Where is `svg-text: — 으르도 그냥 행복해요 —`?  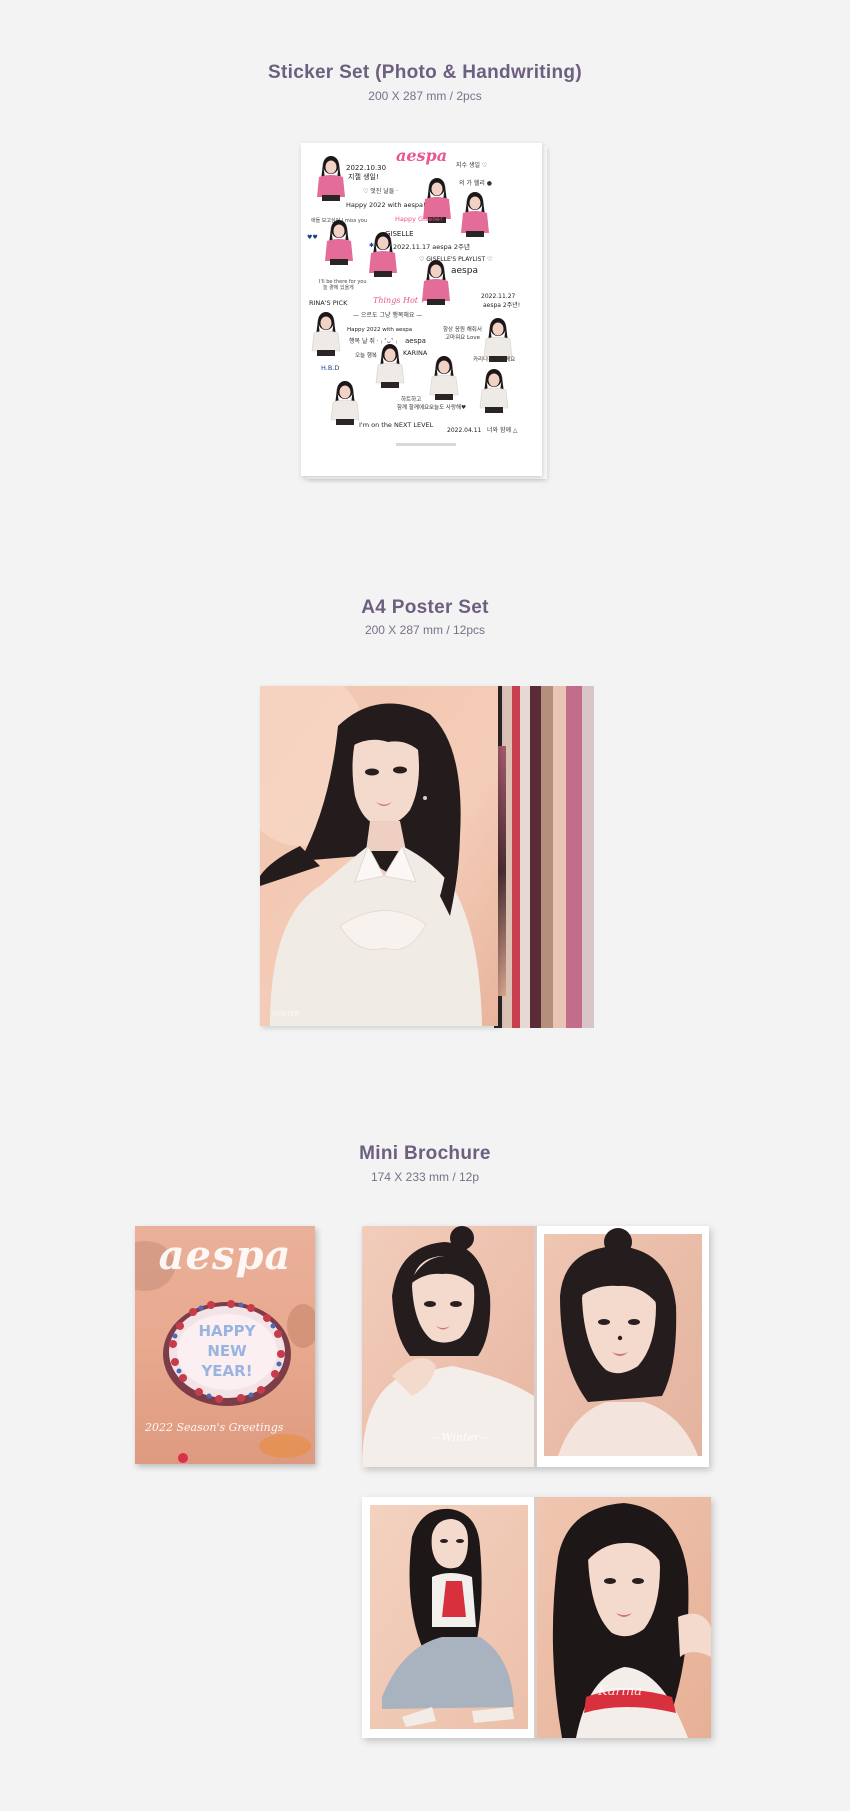 svg-text: — 으르도 그냥 행복해요 — is located at coordinates (387, 315).